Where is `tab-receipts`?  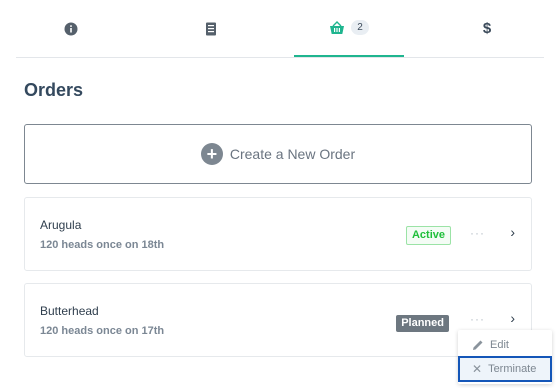
tab-receipts is located at coordinates (211, 28).